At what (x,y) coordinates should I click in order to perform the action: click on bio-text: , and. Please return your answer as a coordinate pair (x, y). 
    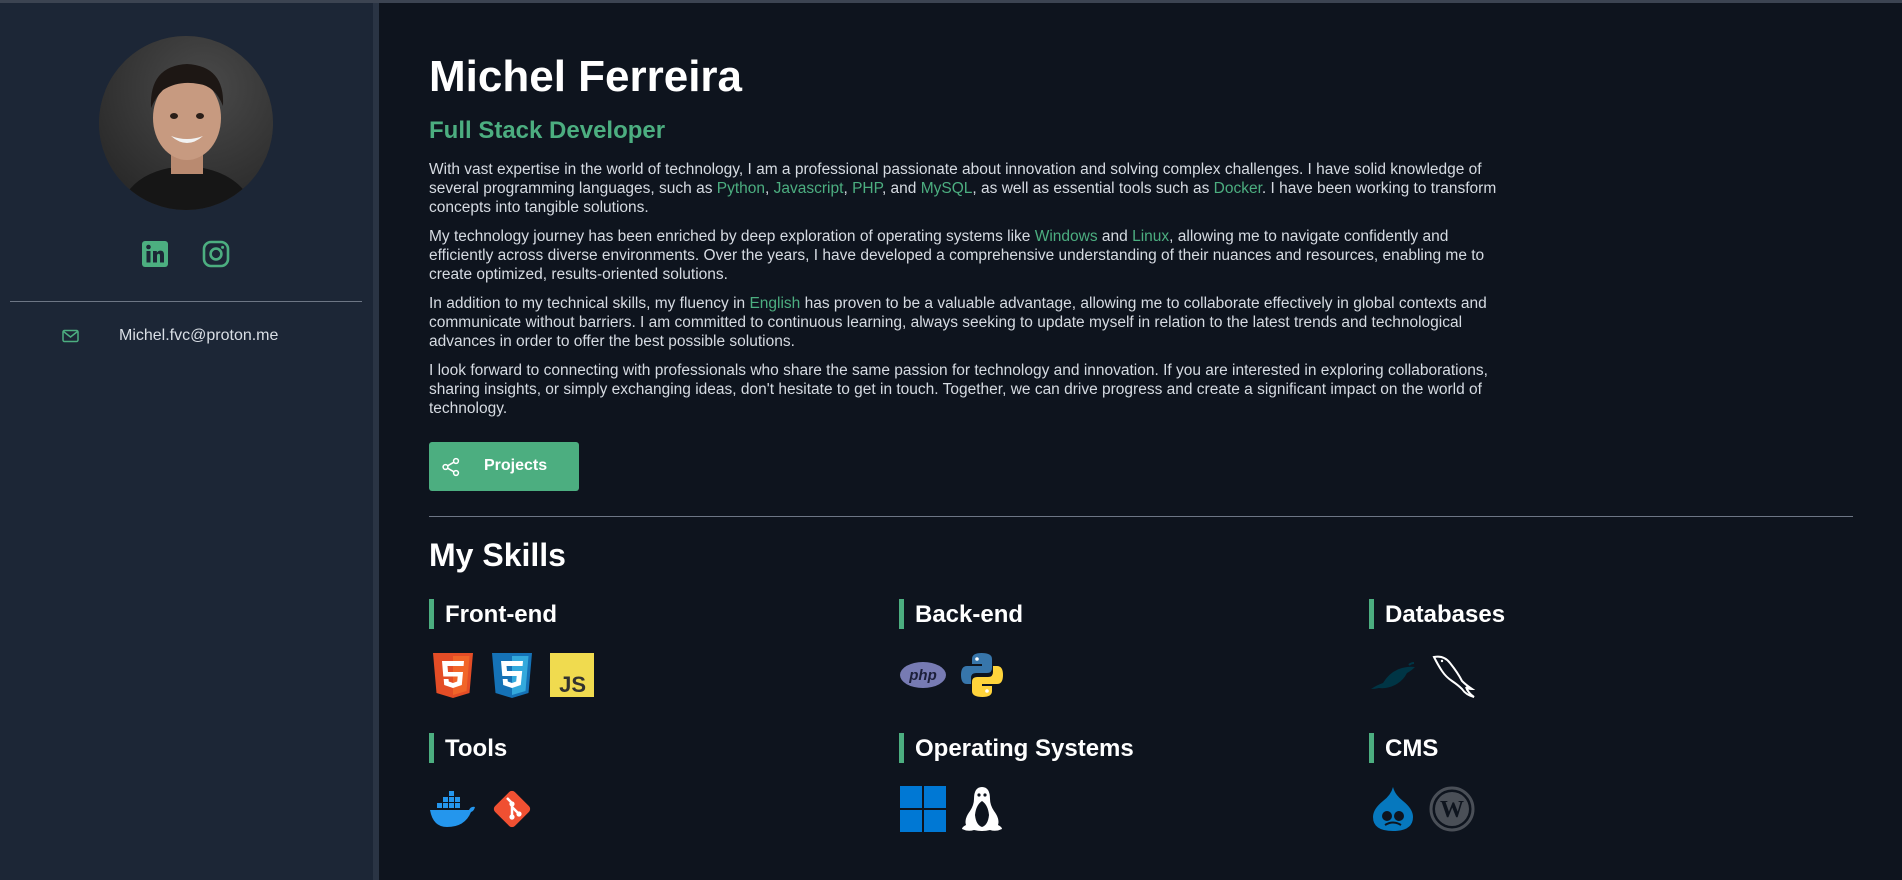
    Looking at the image, I should click on (901, 188).